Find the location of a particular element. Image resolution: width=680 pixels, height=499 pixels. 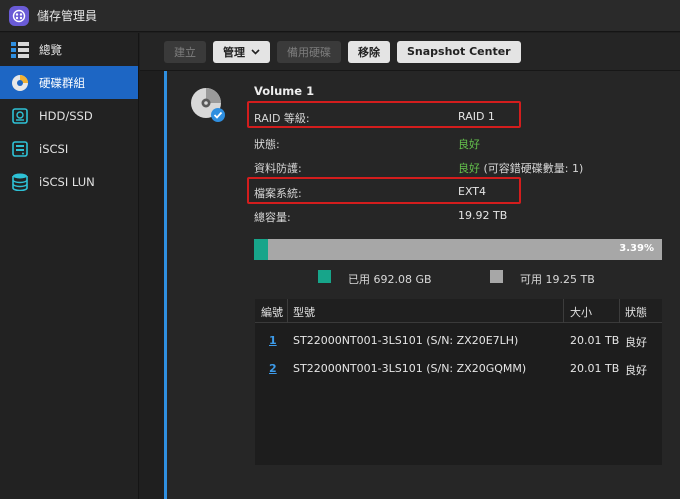

sidebar-item-iscsi-lun: iSCSI LUN is located at coordinates (69, 181).